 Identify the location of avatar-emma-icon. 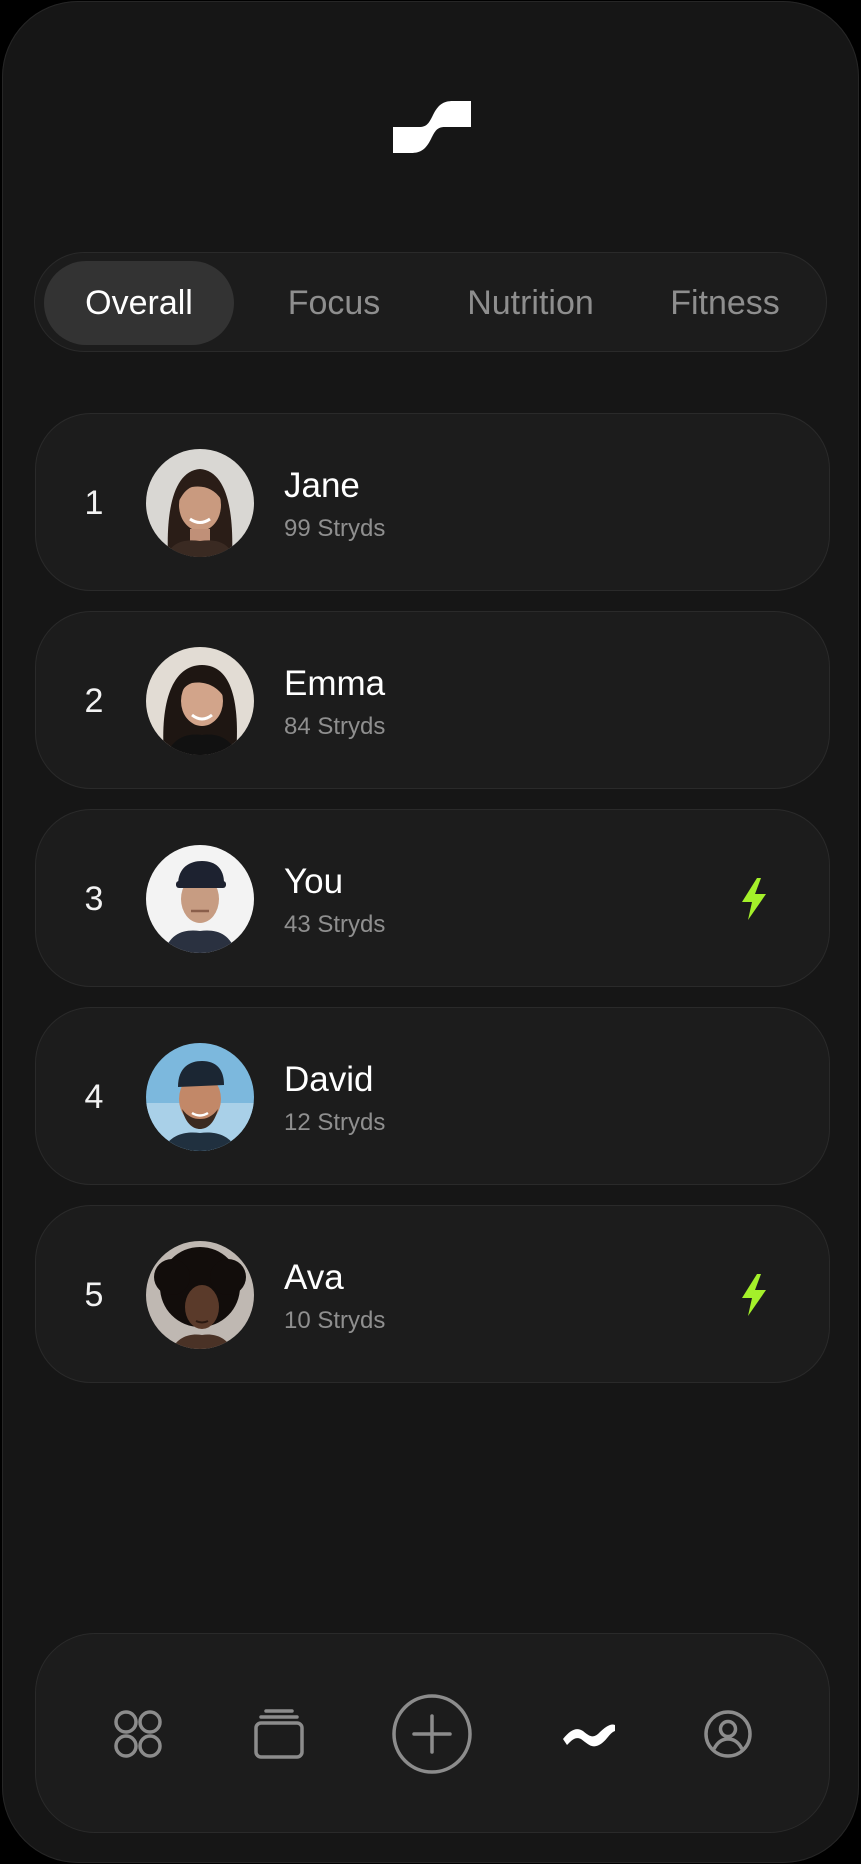
(200, 701).